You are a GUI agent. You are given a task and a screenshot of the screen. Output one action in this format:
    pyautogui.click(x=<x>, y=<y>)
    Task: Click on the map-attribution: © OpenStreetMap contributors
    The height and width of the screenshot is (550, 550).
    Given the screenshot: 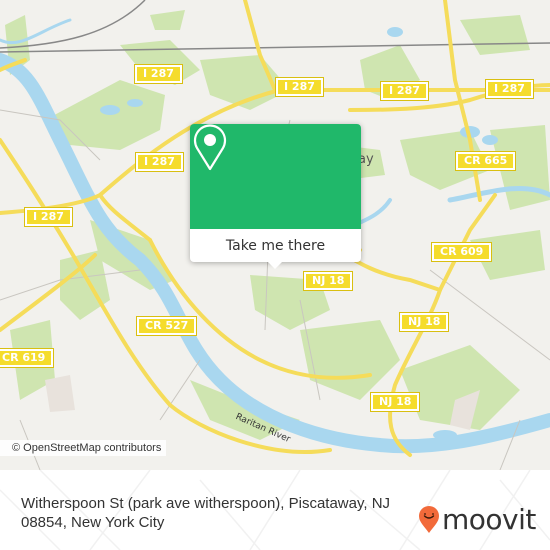 What is the action you would take?
    pyautogui.click(x=83, y=448)
    